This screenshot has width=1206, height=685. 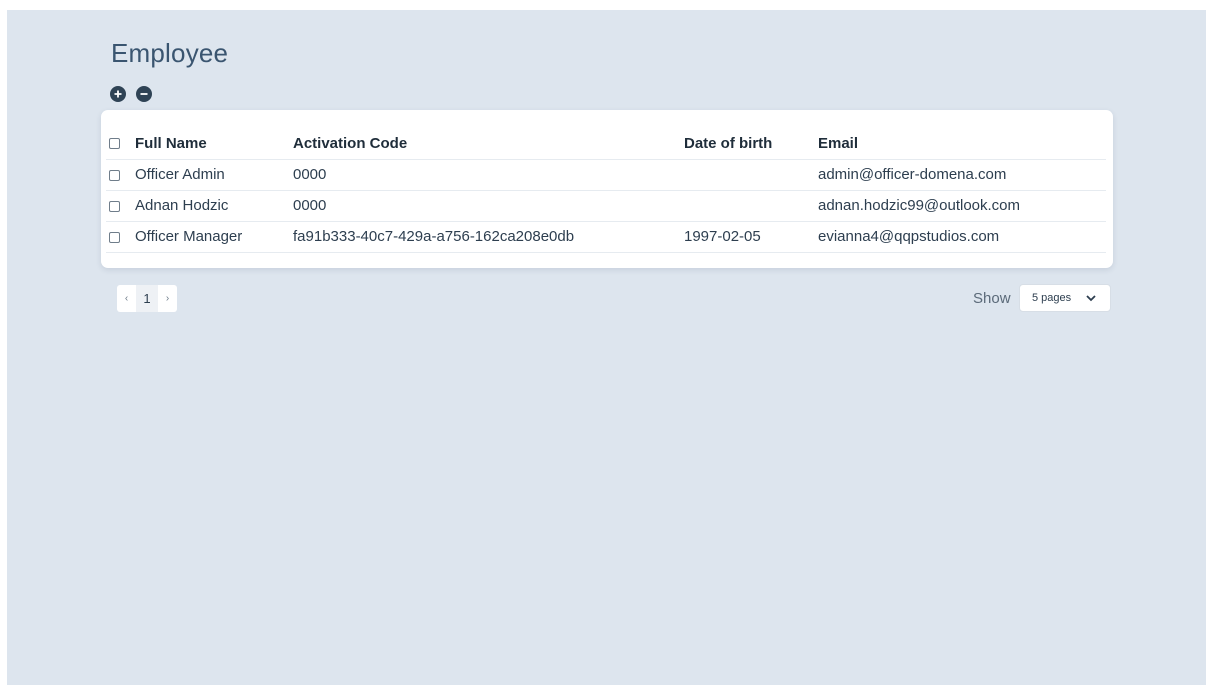 What do you see at coordinates (214, 175) in the screenshot?
I see `full-name-cell: Officer Admin` at bounding box center [214, 175].